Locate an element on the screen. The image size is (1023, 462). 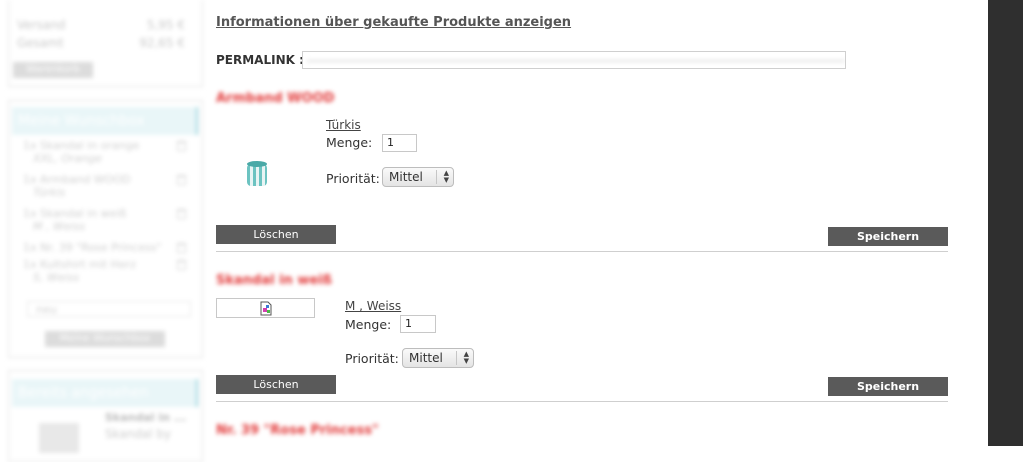
total-row: Gesamt 92,65 € is located at coordinates (101, 43).